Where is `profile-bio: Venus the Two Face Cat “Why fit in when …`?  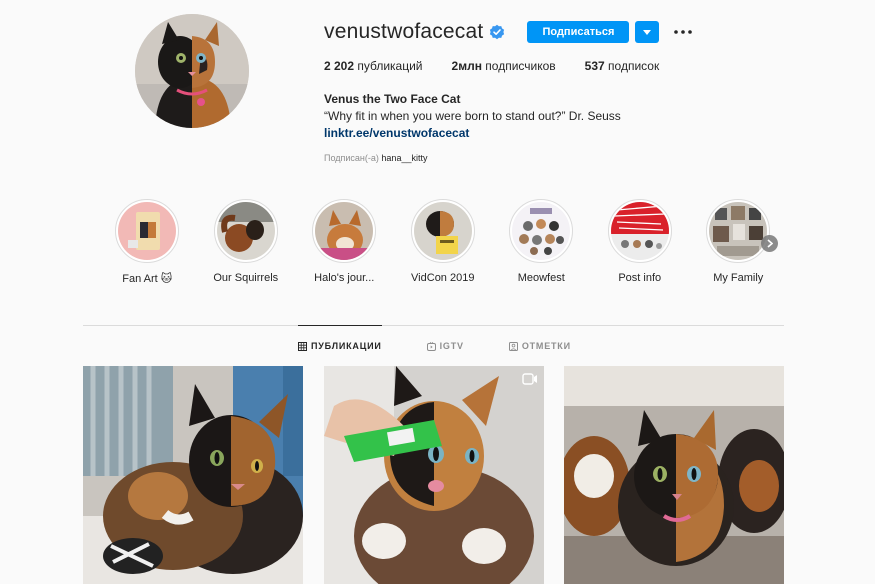 profile-bio: Venus the Two Face Cat “Why fit in when … is located at coordinates (534, 116).